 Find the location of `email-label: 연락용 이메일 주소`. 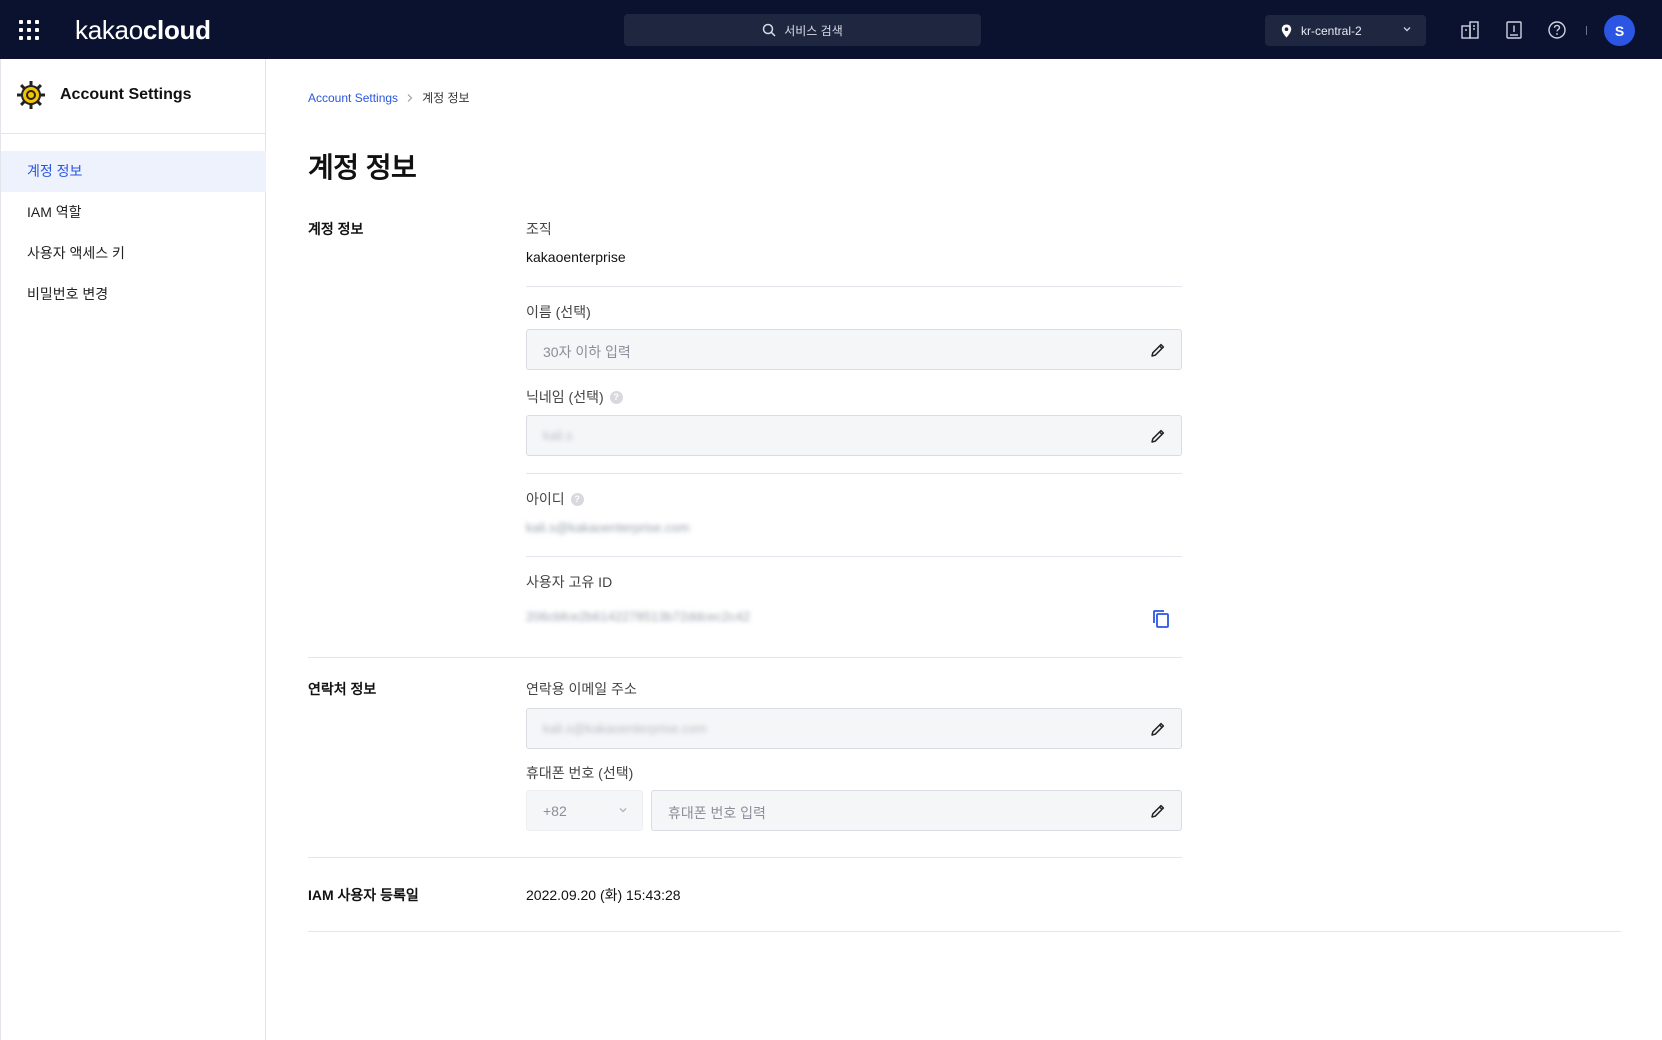

email-label: 연락용 이메일 주소 is located at coordinates (581, 689).